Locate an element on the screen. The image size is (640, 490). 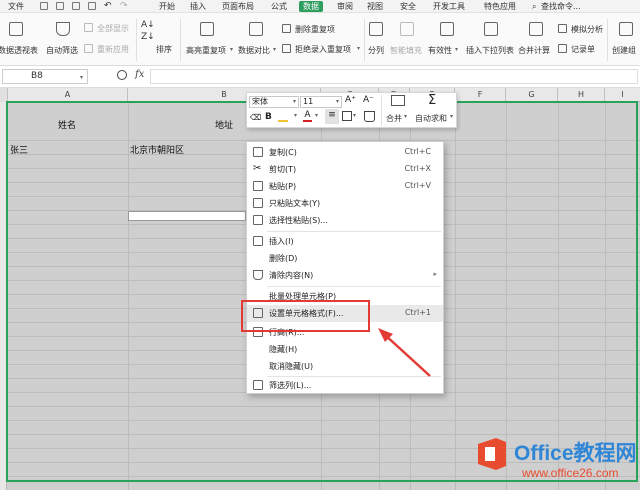
font-size-select: 11 ▾ is located at coordinates (321, 102).